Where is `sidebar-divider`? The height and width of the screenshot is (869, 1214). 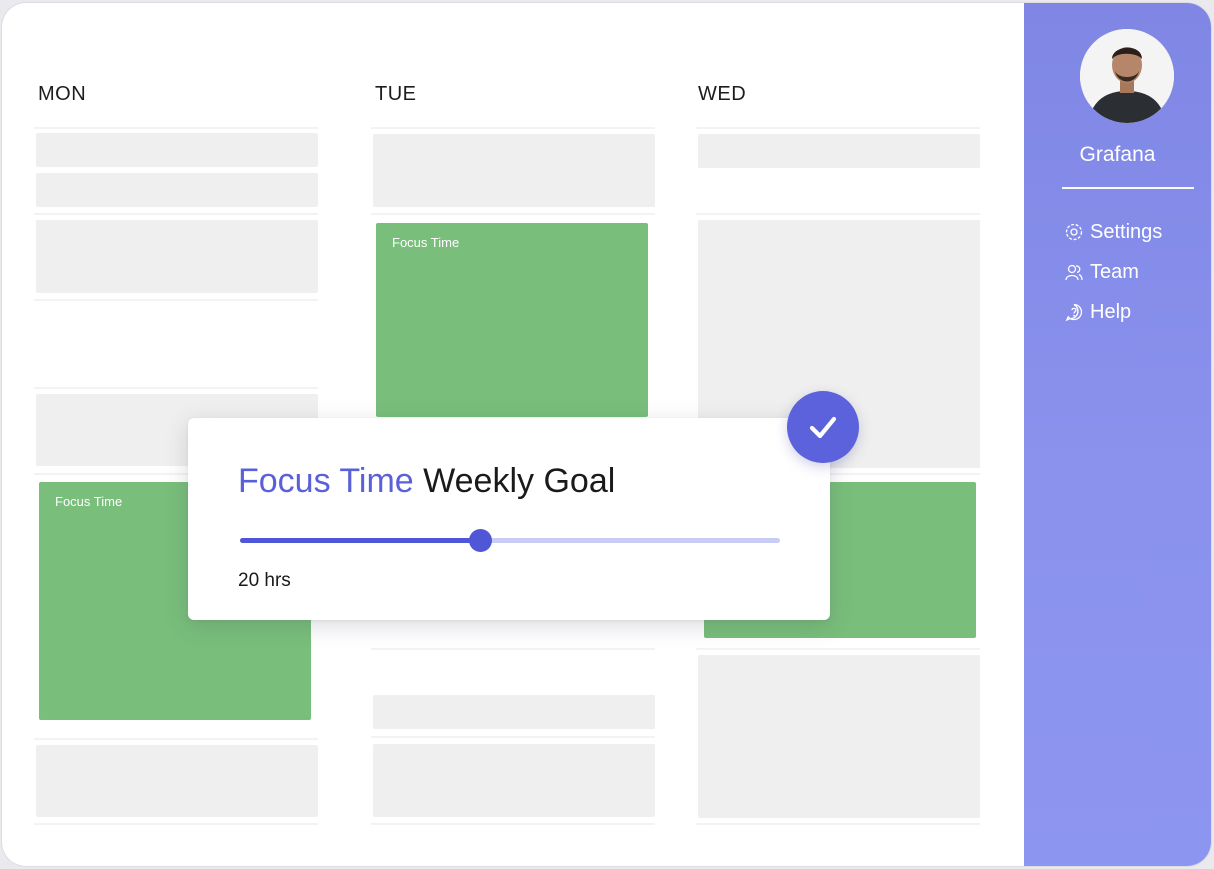 sidebar-divider is located at coordinates (1128, 188).